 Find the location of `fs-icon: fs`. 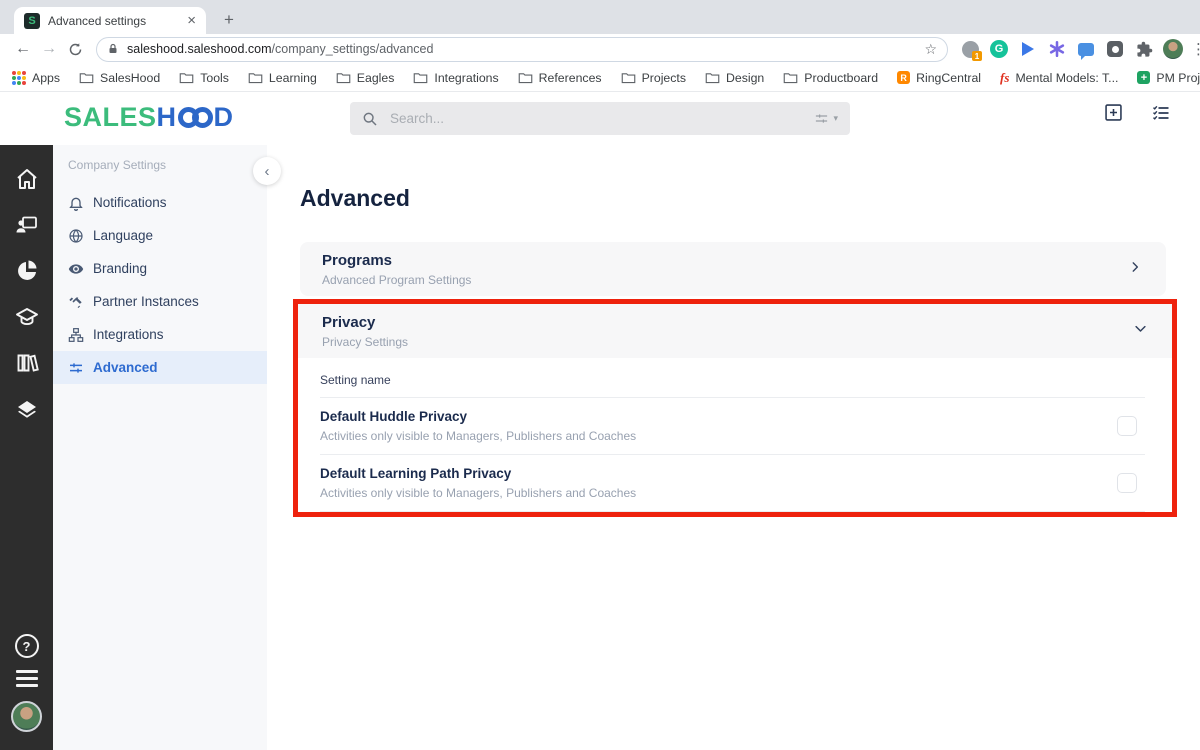

fs-icon: fs is located at coordinates (1005, 77).